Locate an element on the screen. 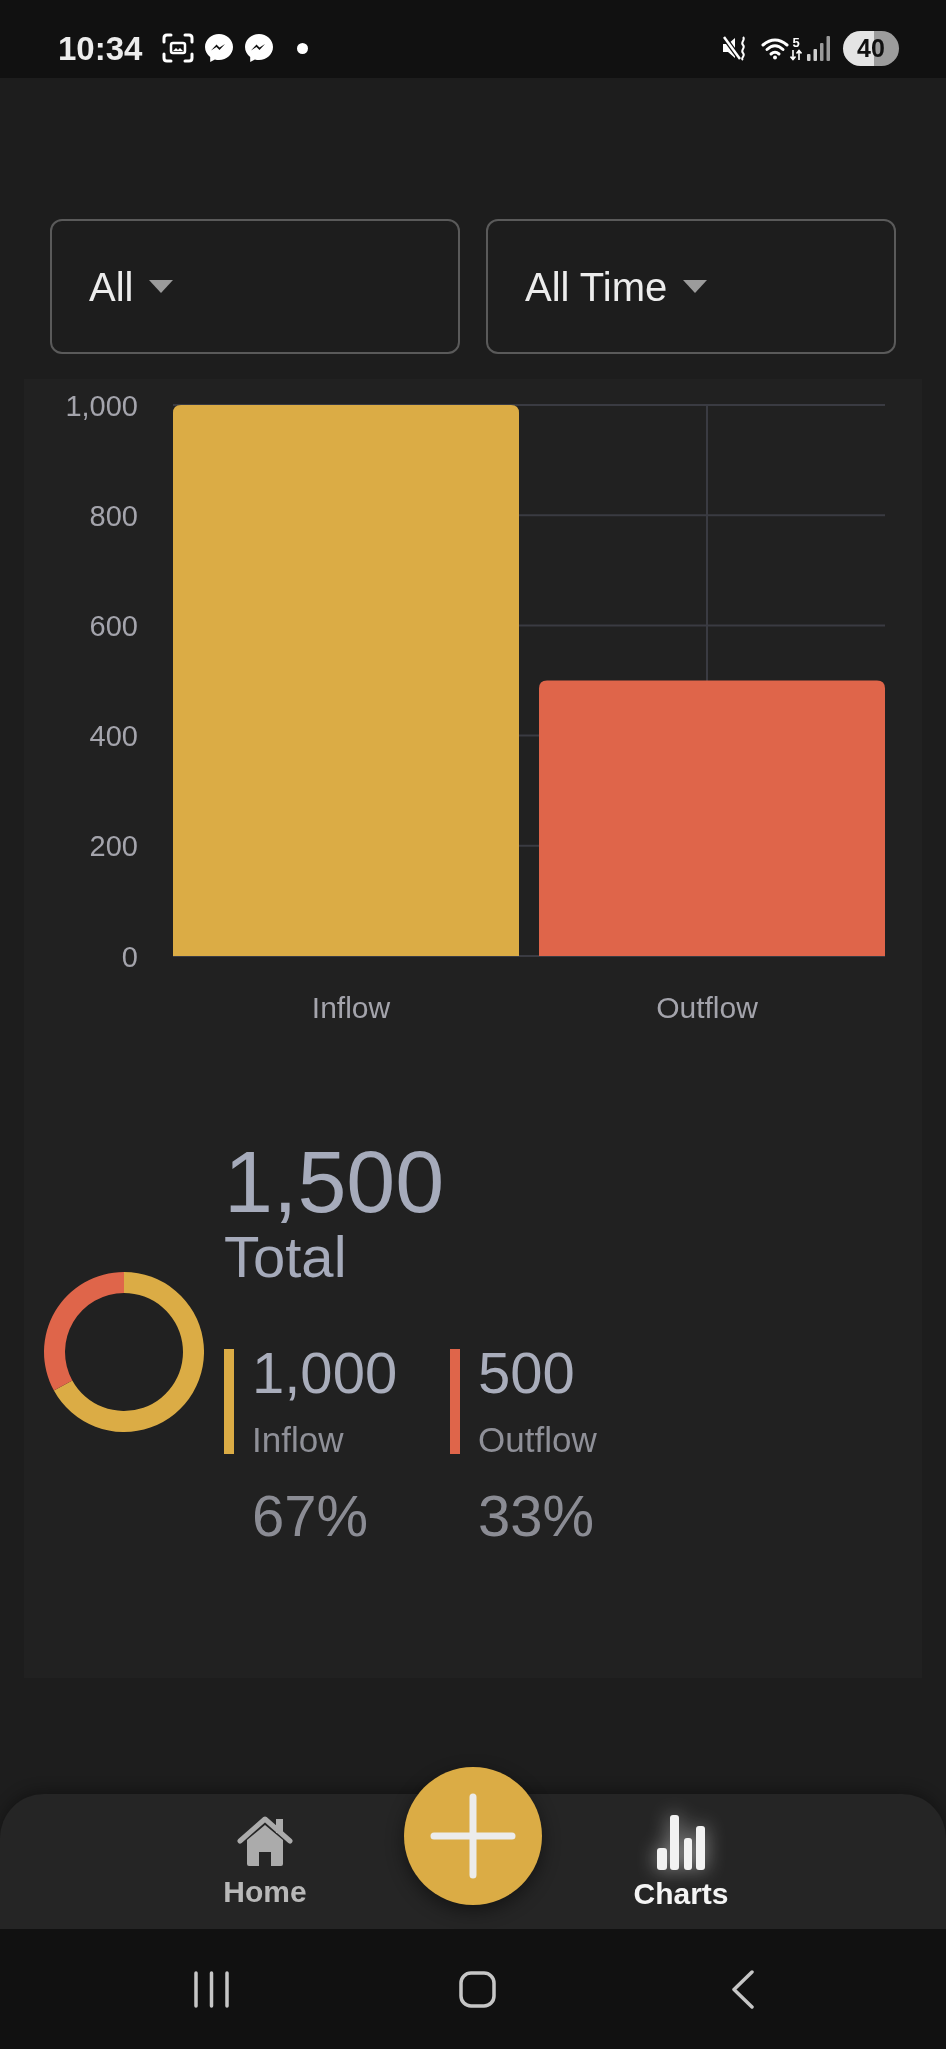 The width and height of the screenshot is (946, 2049). wifi-icon is located at coordinates (775, 48).